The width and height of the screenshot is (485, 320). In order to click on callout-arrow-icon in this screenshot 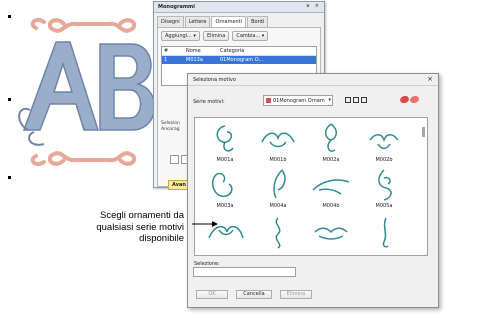, I will do `click(205, 224)`.